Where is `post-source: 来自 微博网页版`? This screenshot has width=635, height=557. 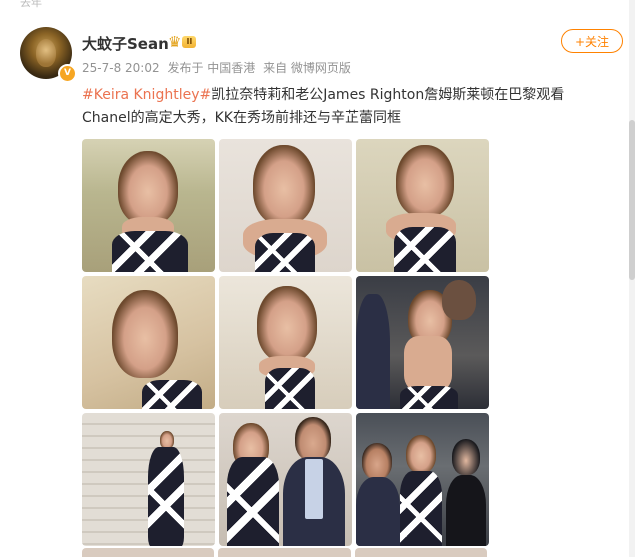
post-source: 来自 微博网页版 is located at coordinates (307, 68).